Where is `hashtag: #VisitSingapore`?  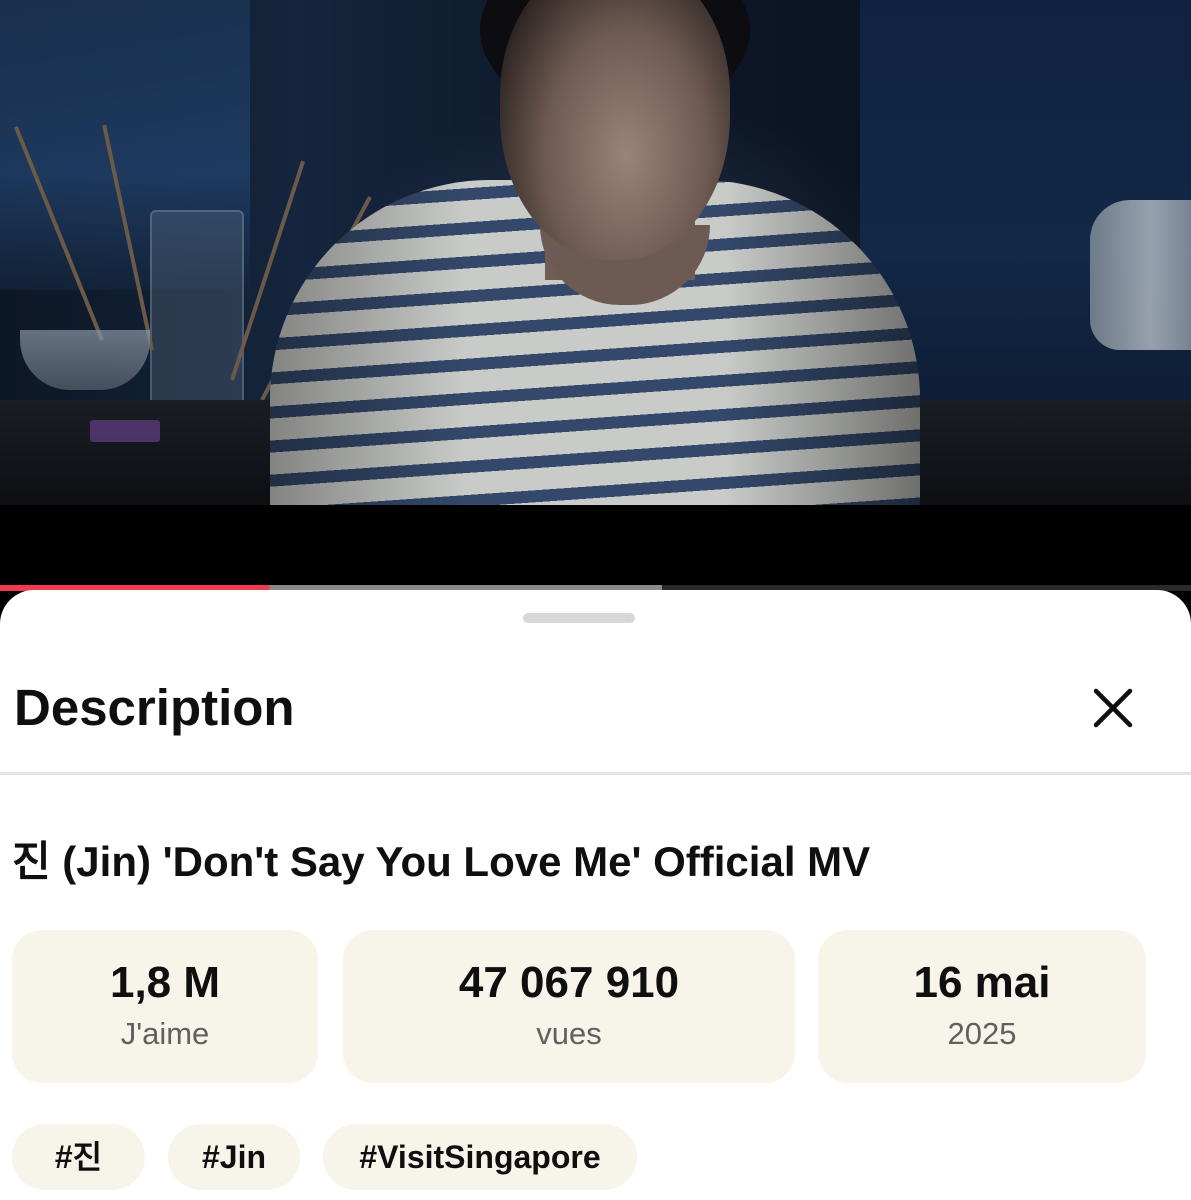 hashtag: #VisitSingapore is located at coordinates (480, 1157).